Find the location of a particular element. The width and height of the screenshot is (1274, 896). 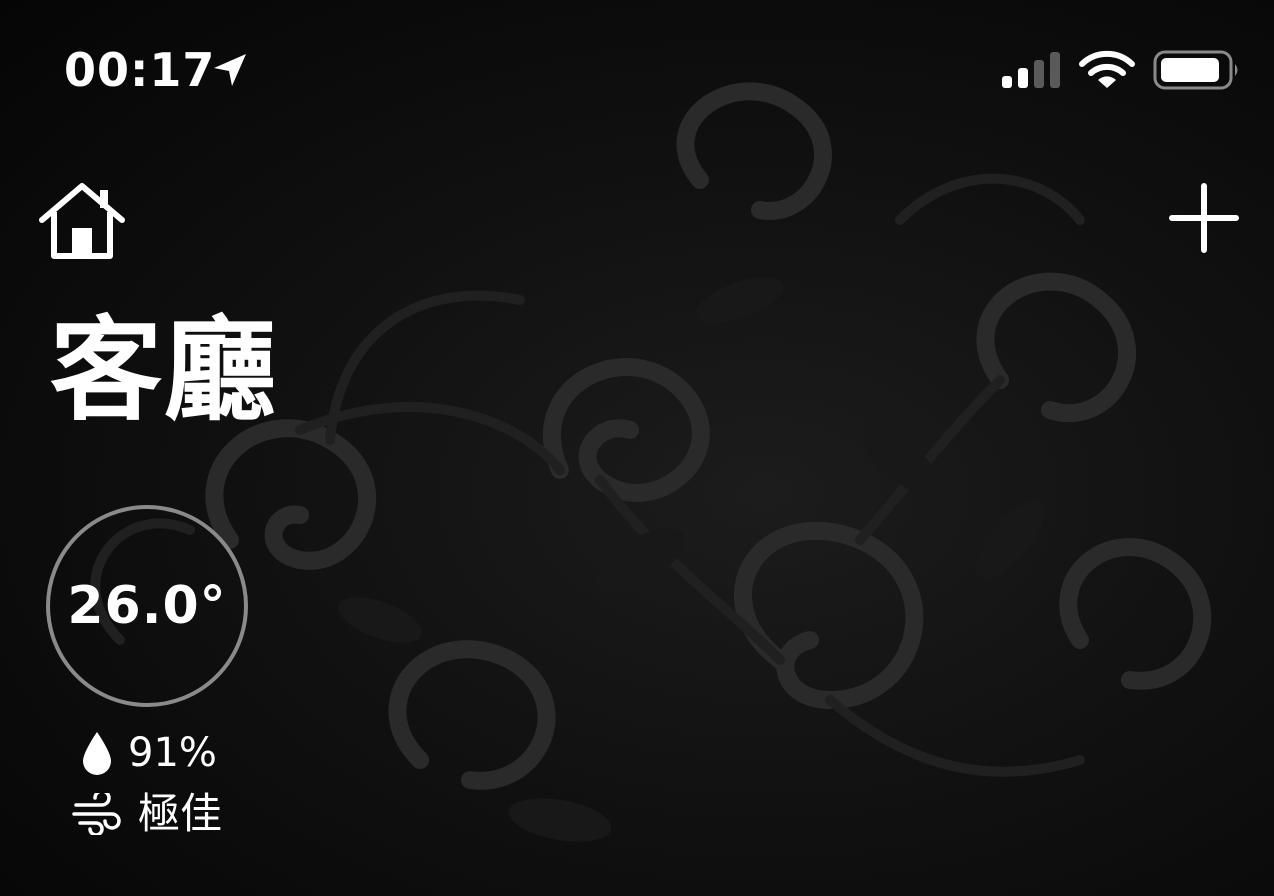

plus-icon is located at coordinates (1204, 218).